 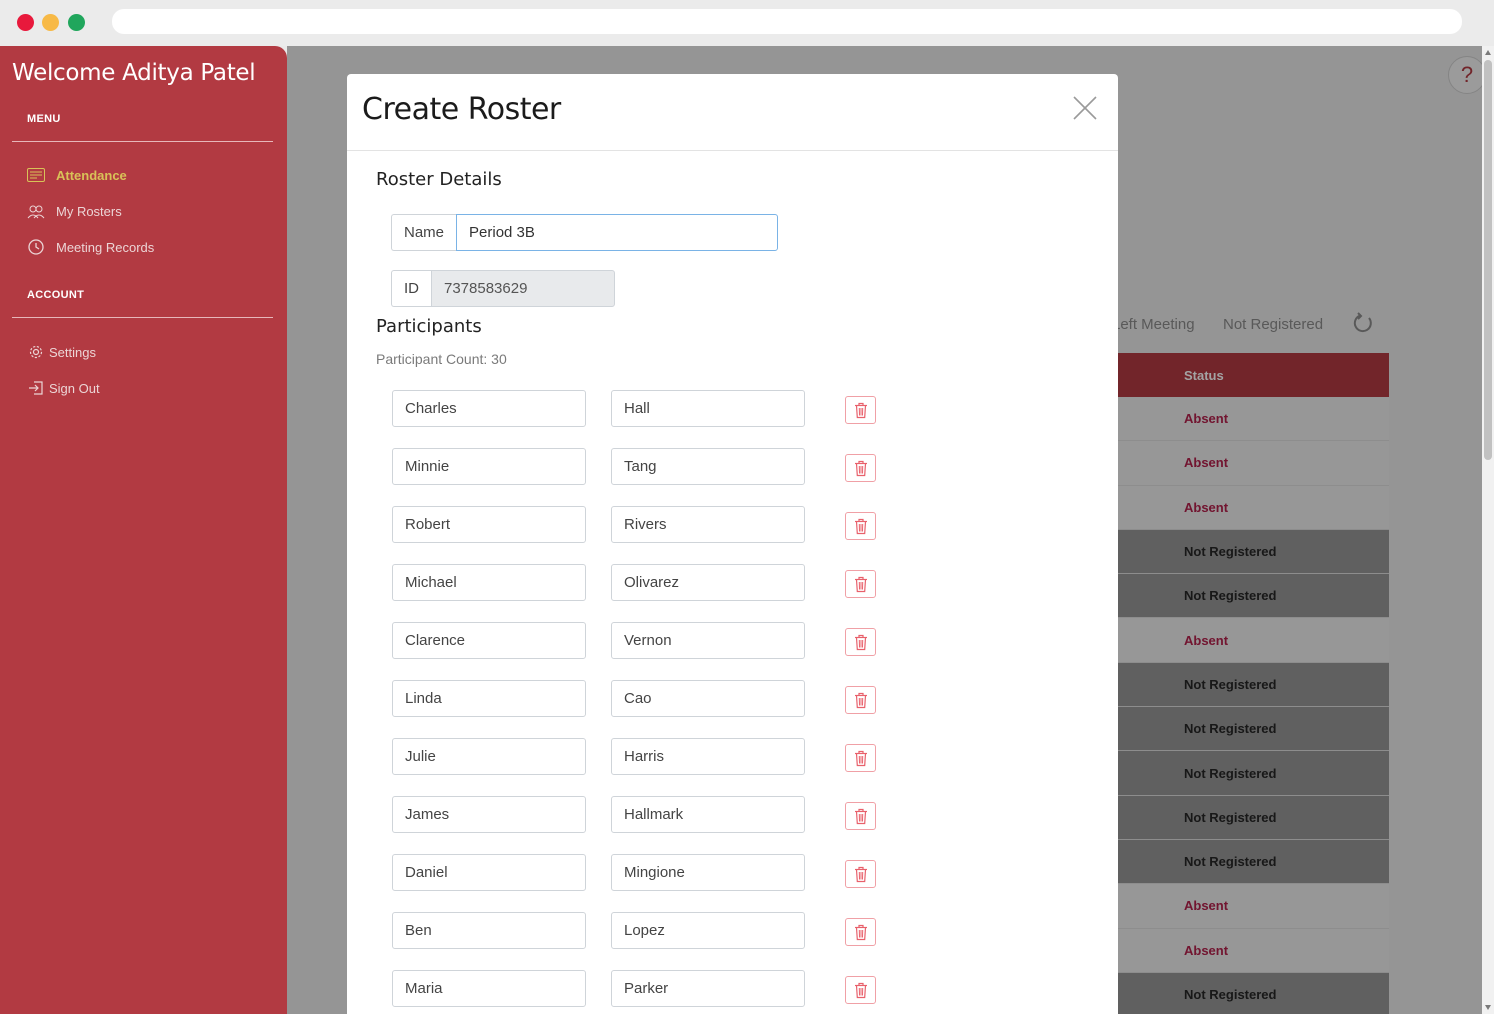 I want to click on address-bar, so click(x=787, y=21).